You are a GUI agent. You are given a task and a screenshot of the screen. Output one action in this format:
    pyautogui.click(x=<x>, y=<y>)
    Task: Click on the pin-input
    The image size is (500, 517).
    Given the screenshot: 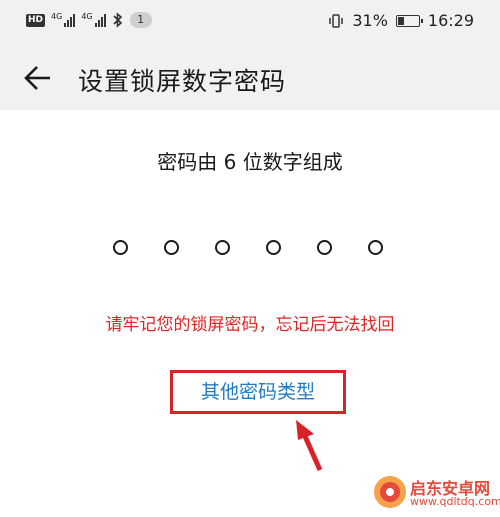 What is the action you would take?
    pyautogui.click(x=250, y=252)
    